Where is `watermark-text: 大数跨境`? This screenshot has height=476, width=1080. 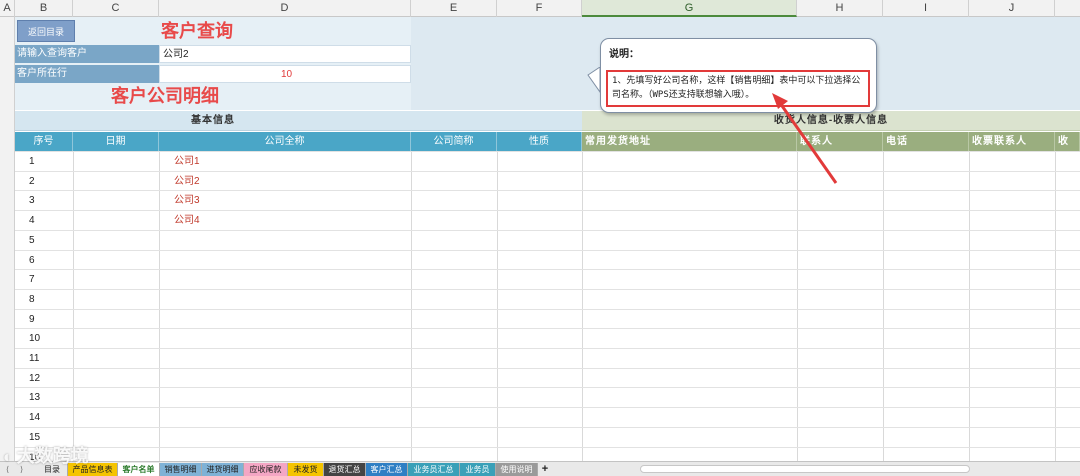 watermark-text: 大数跨境 is located at coordinates (52, 456).